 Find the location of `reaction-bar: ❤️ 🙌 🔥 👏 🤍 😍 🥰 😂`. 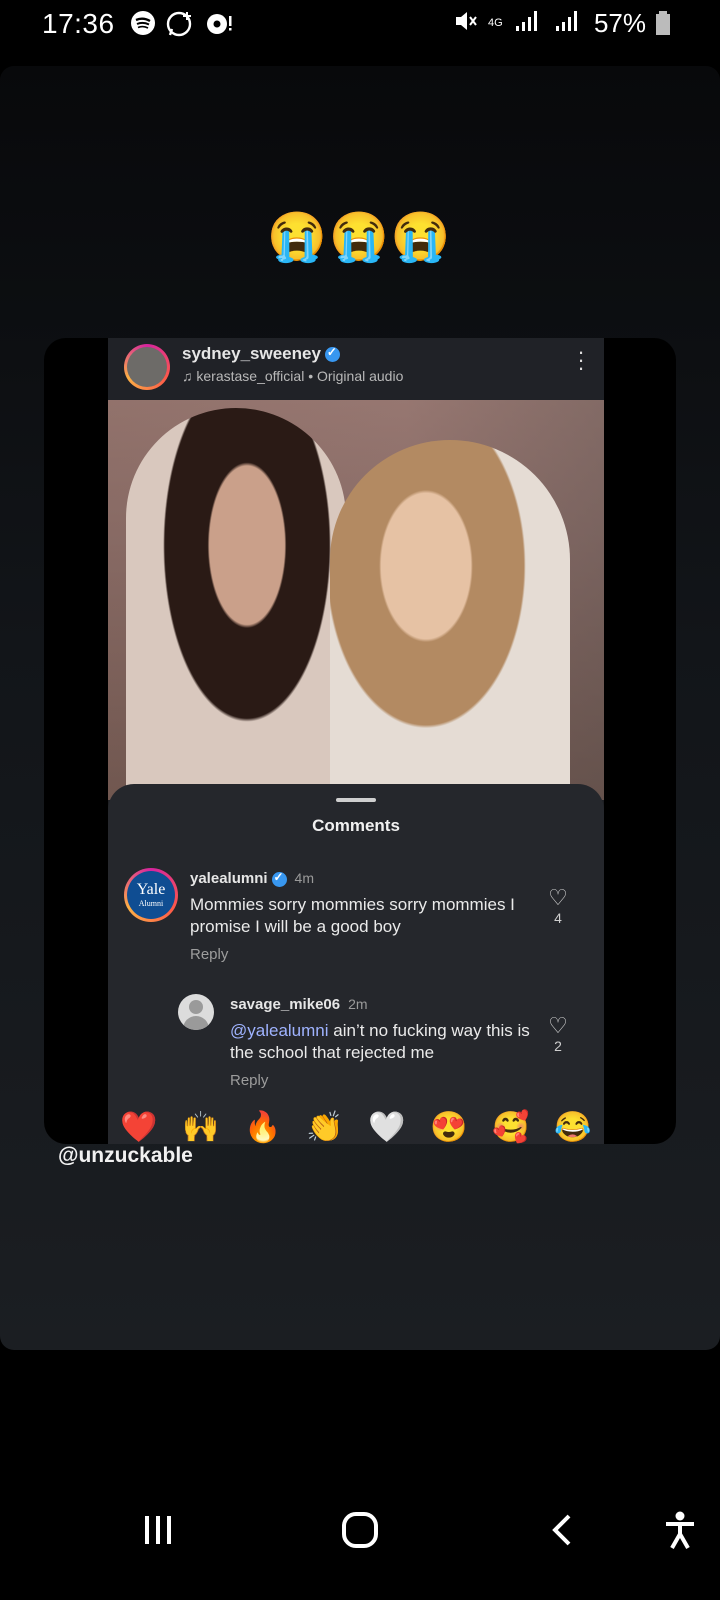

reaction-bar: ❤️ 🙌 🔥 👏 🤍 😍 🥰 😂 is located at coordinates (356, 1127).